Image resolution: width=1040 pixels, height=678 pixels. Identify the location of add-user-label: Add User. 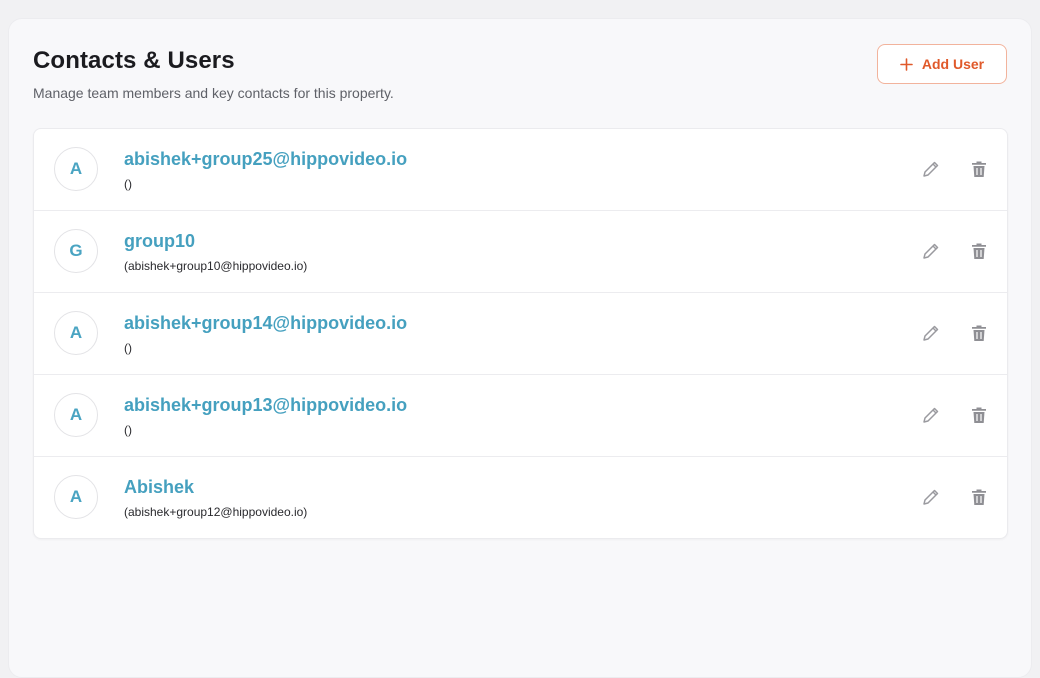
(953, 64).